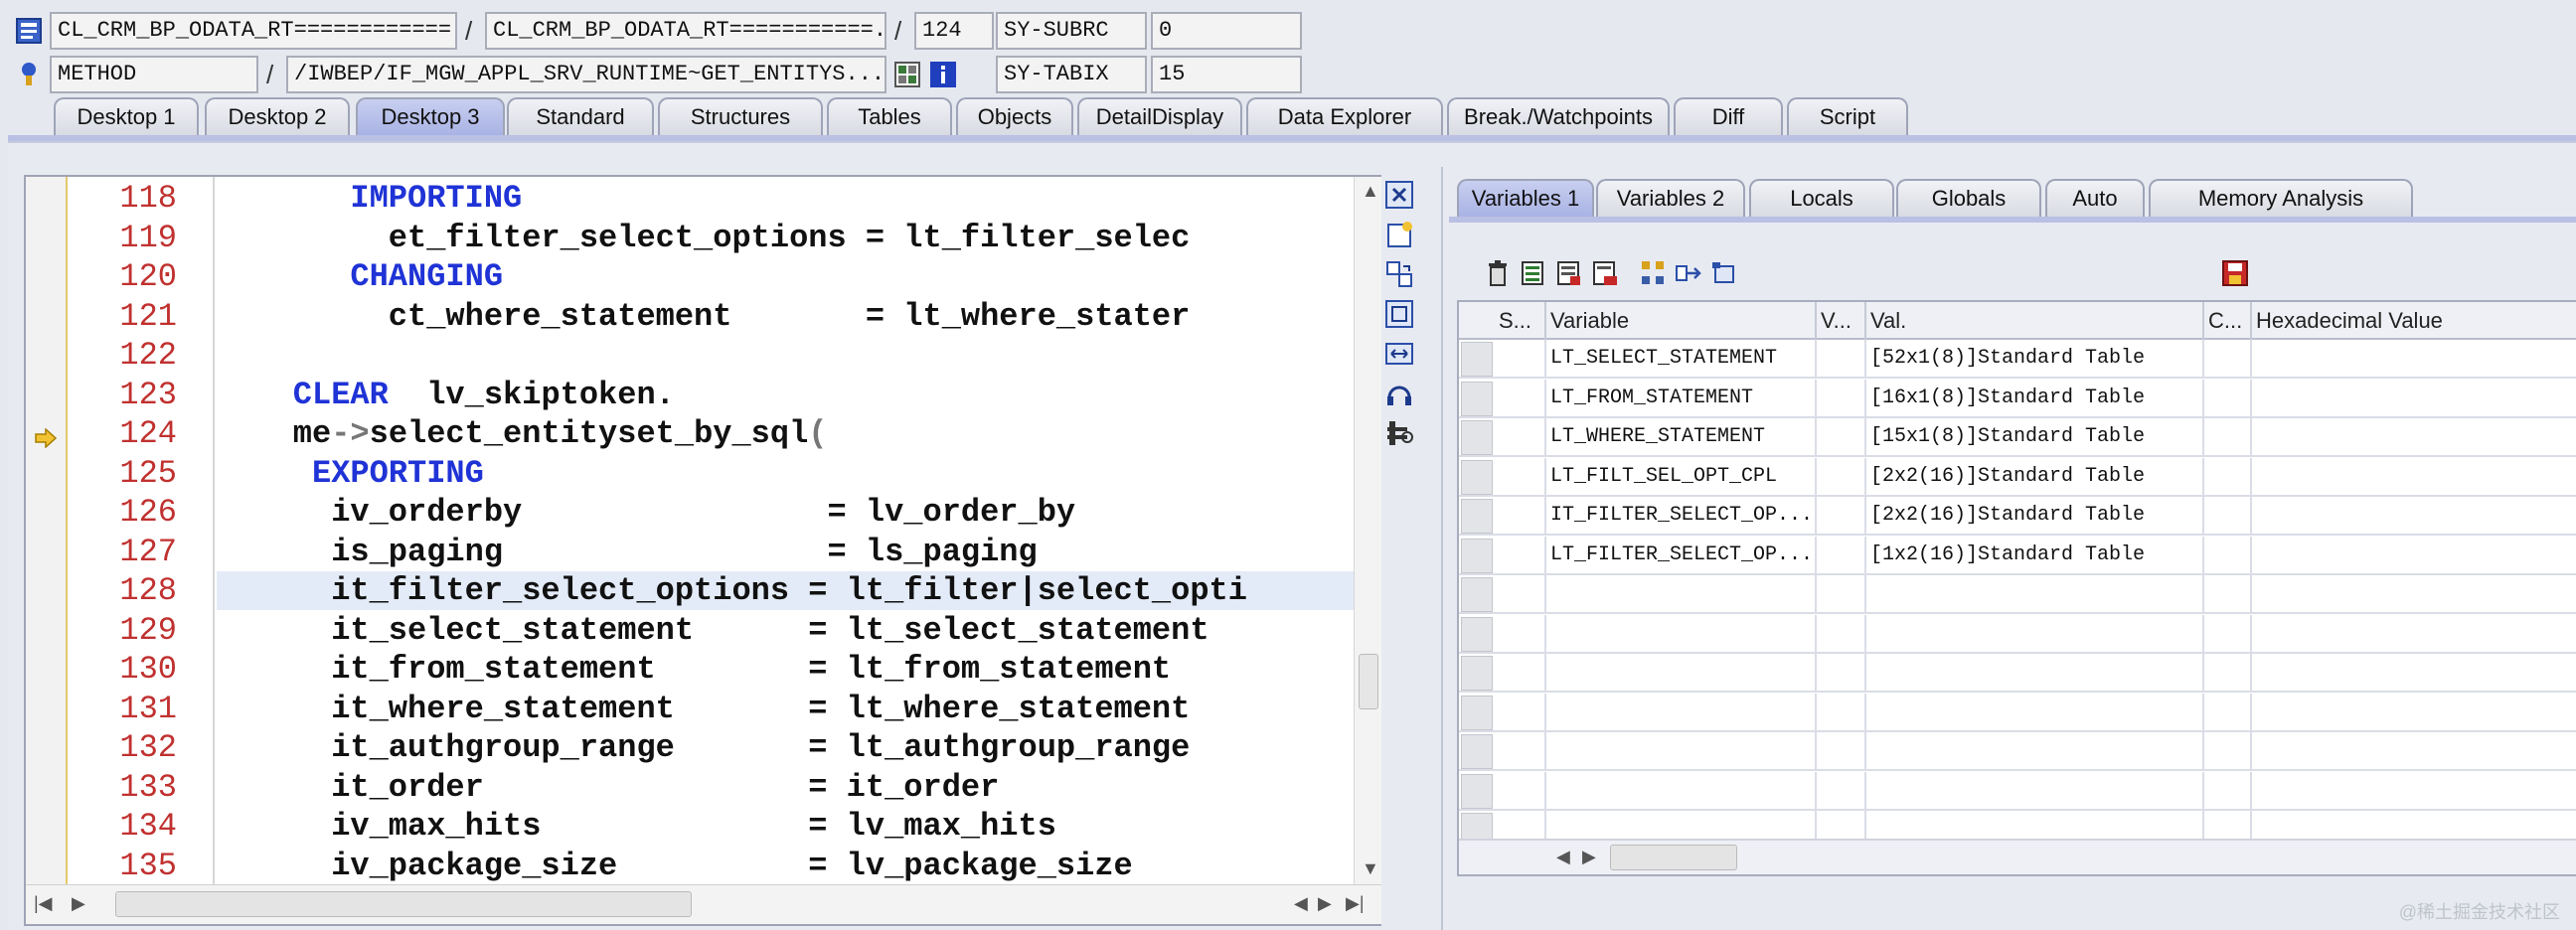  I want to click on tab-detaildisplay: DetailDisplay, so click(1159, 116).